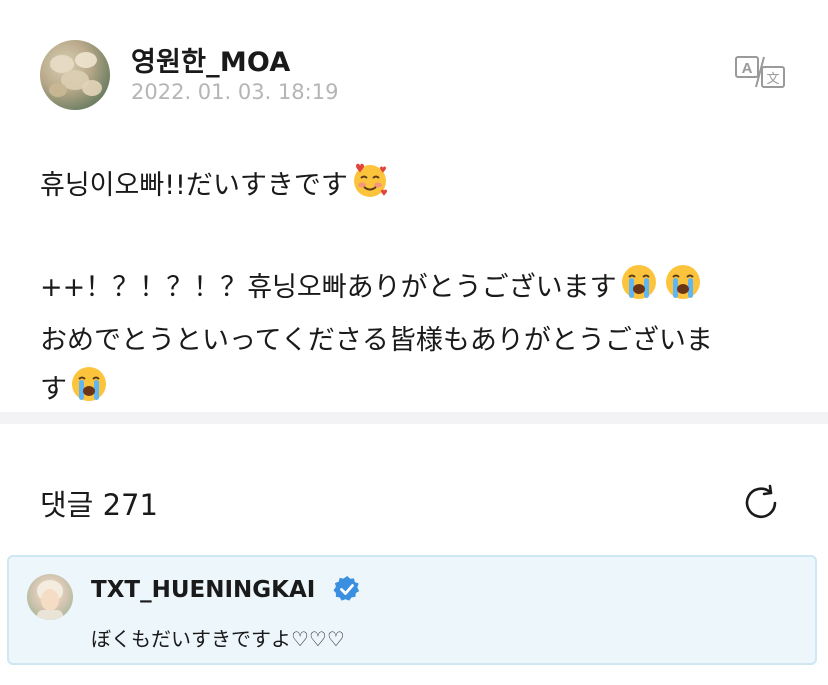  I want to click on post-text: ++！？！？！？휴닝오빠ありがとうございます, so click(328, 287).